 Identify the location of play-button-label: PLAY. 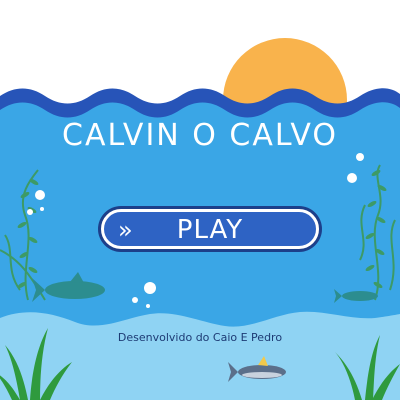
(210, 230).